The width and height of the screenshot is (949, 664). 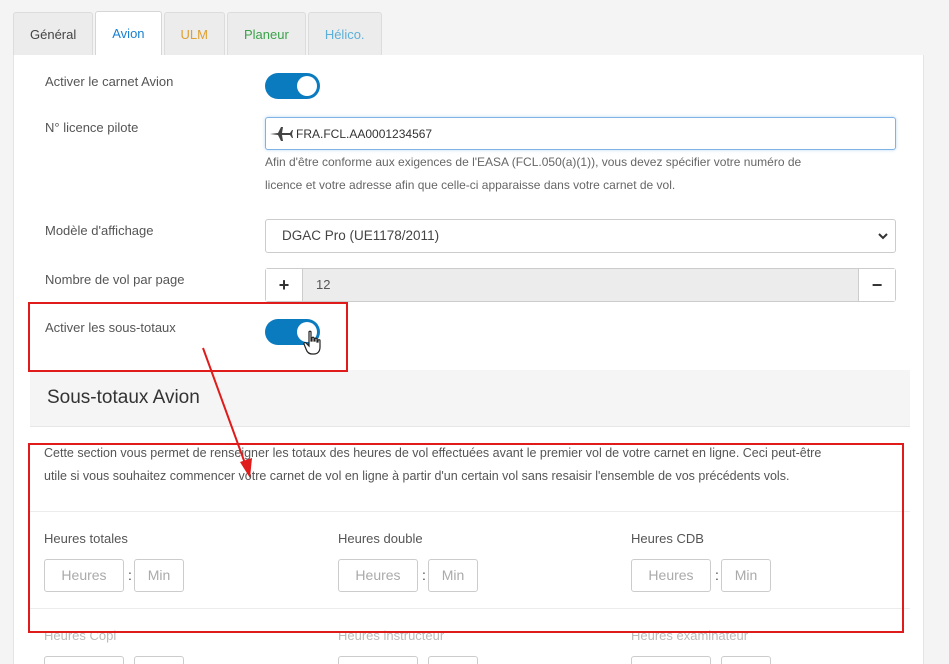 I want to click on copilot-hours-label: Heures Copi, so click(x=80, y=635).